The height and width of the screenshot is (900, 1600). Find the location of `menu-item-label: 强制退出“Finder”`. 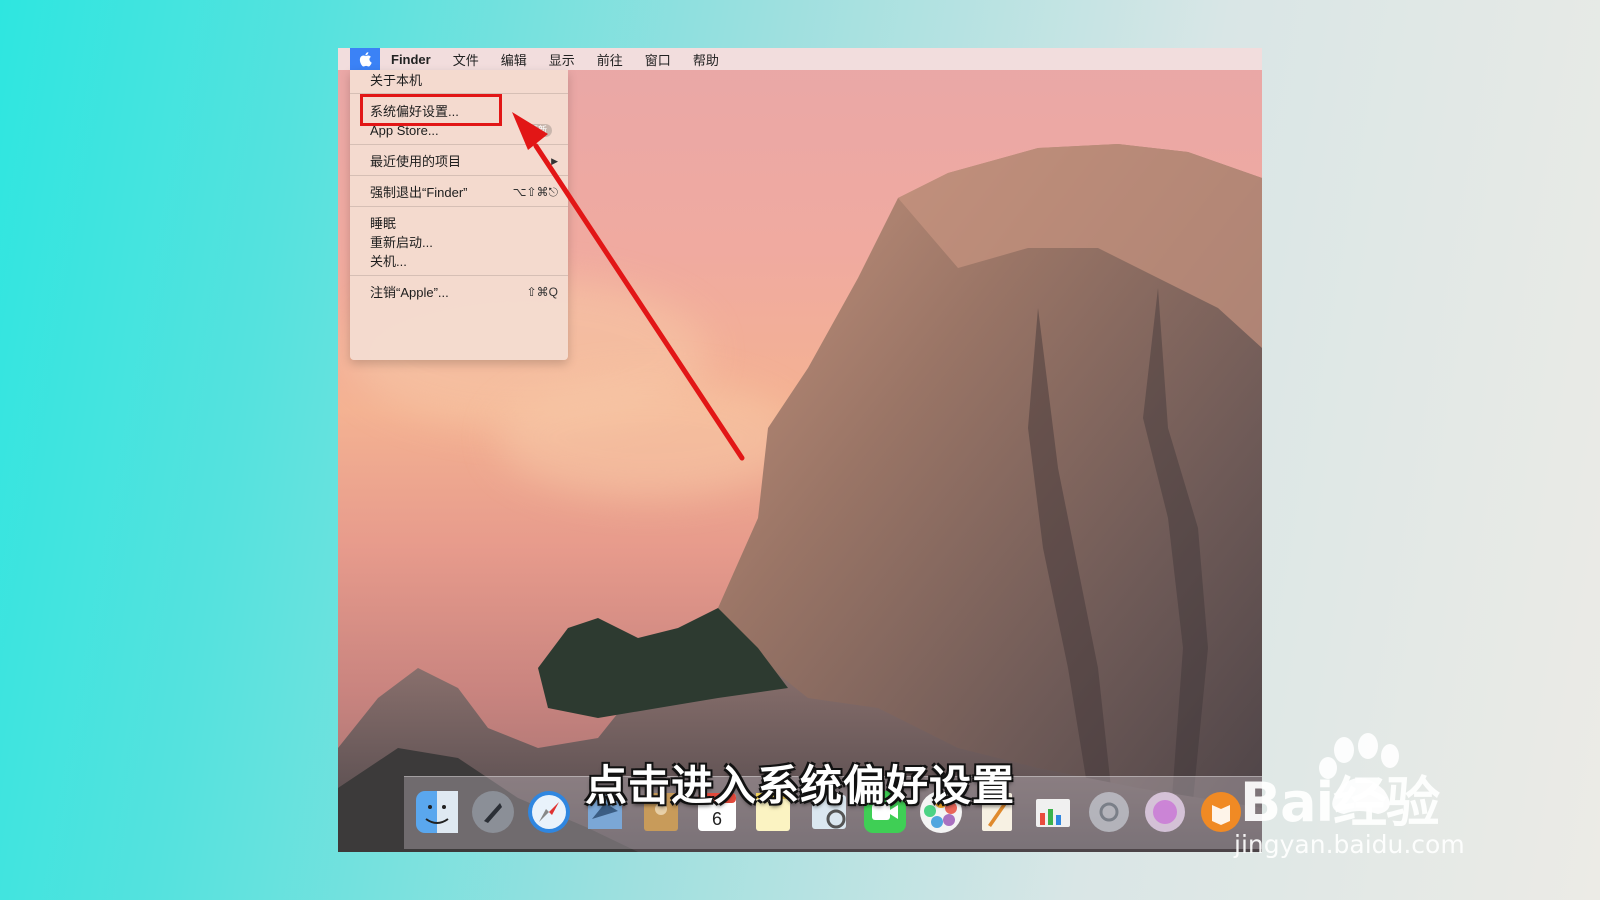

menu-item-label: 强制退出“Finder” is located at coordinates (419, 192).